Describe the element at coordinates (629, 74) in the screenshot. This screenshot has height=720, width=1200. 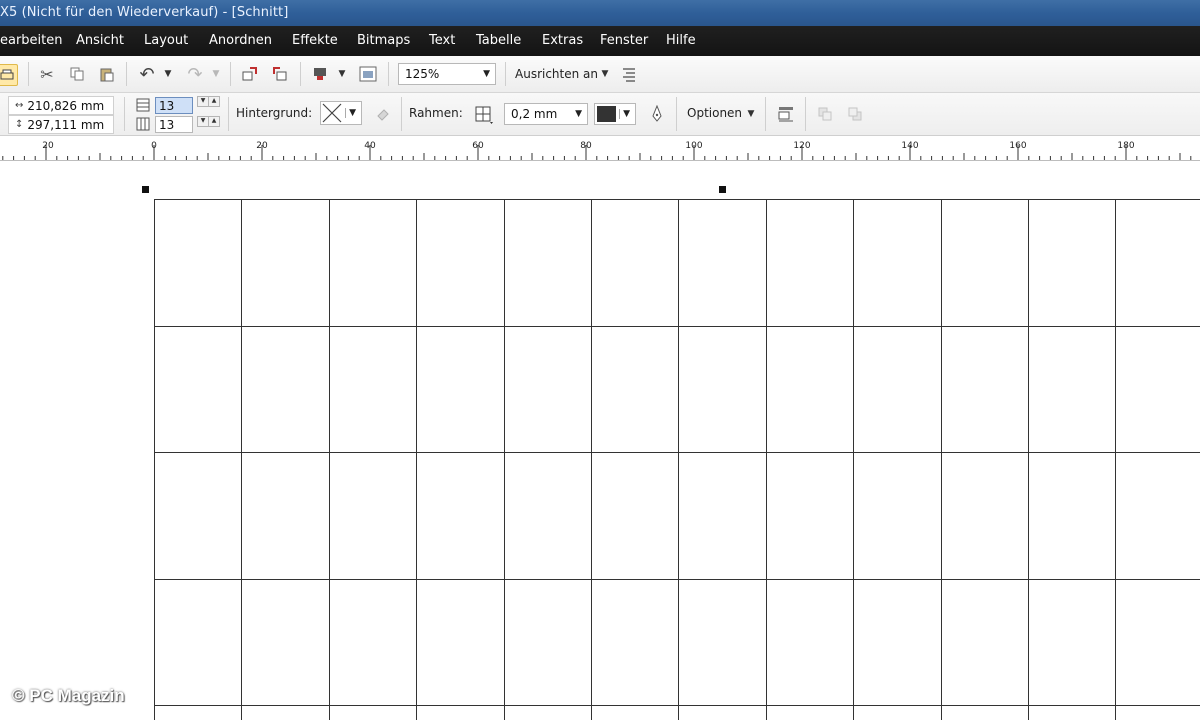
I see `snap-options-icon` at that location.